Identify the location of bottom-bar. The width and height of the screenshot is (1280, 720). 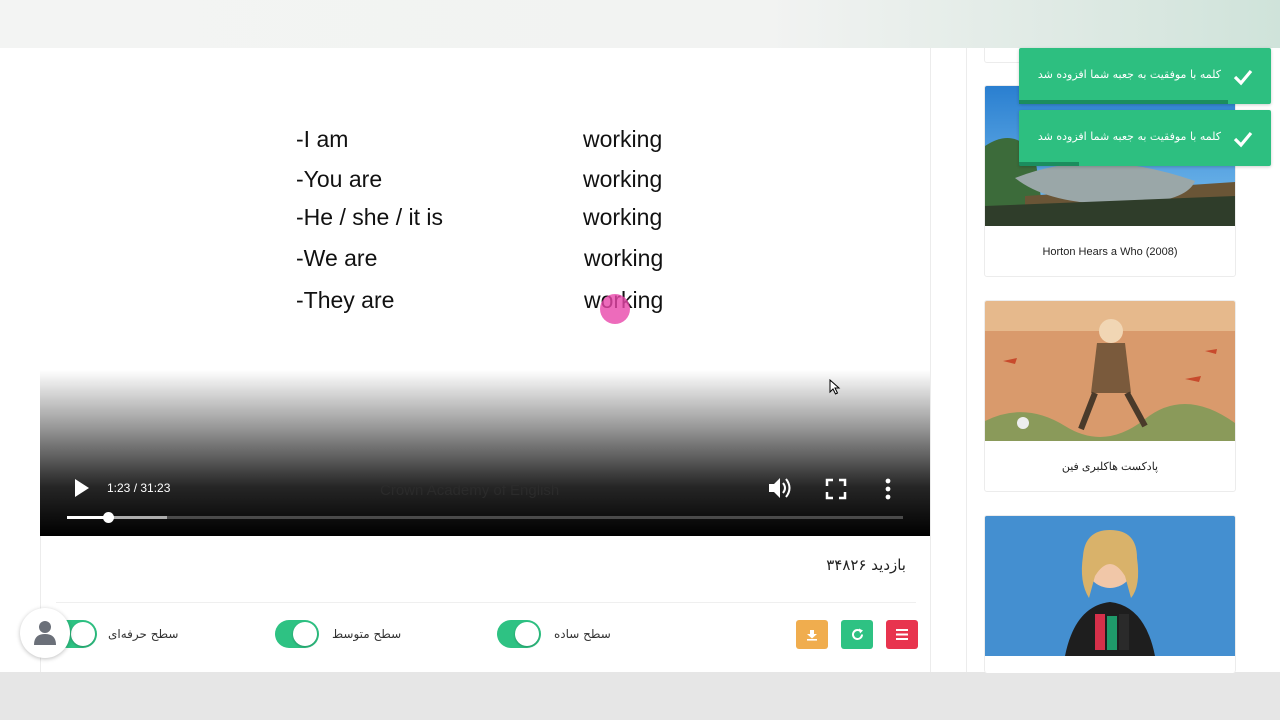
(640, 696).